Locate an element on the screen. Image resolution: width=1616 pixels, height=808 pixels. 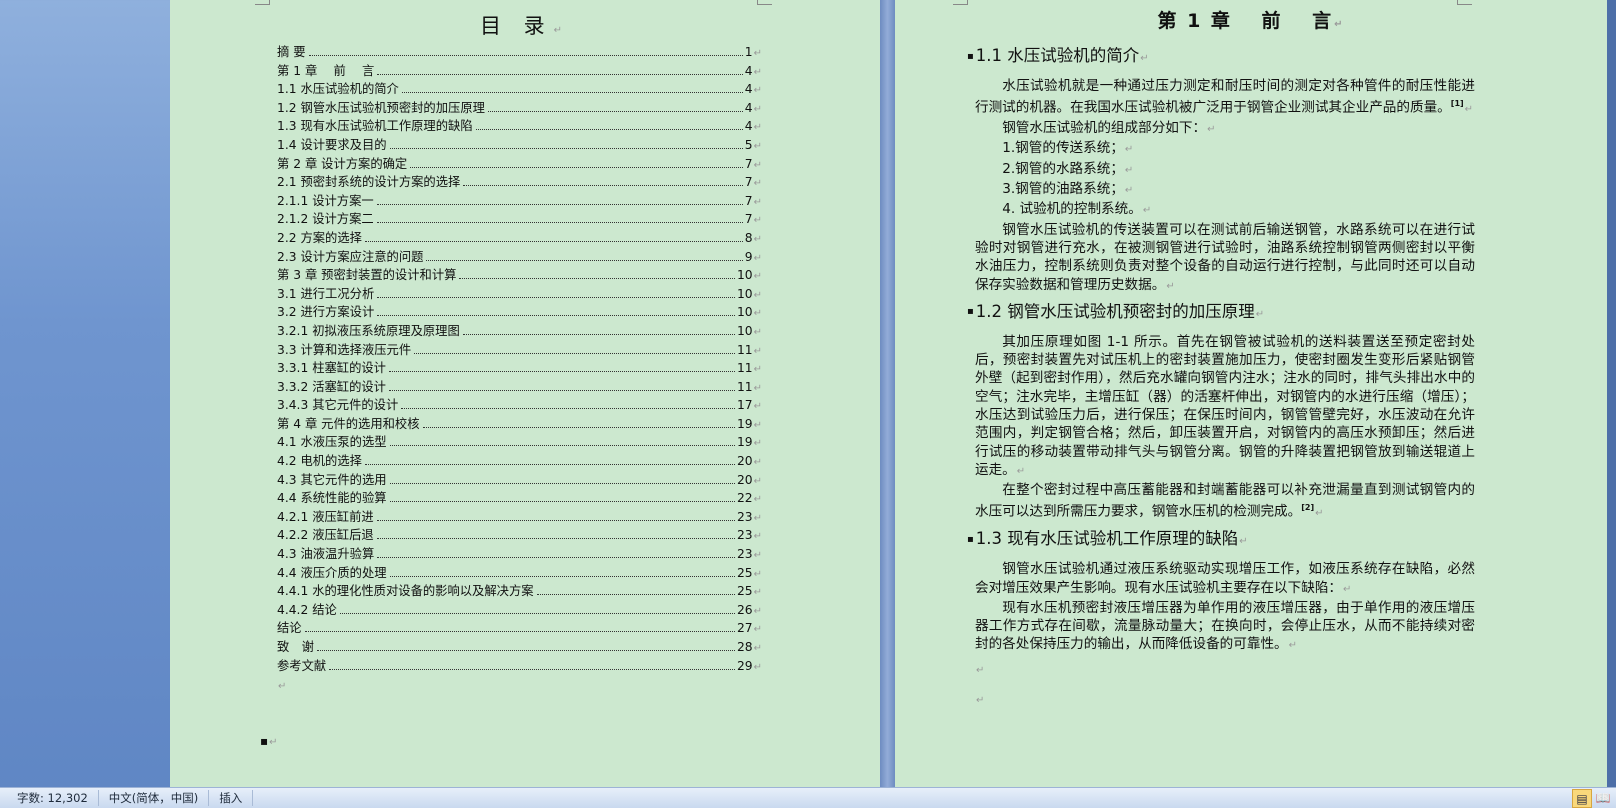
toc-entry: 第 2 章 设计方案的确定 7 ↵ is located at coordinates (519, 163).